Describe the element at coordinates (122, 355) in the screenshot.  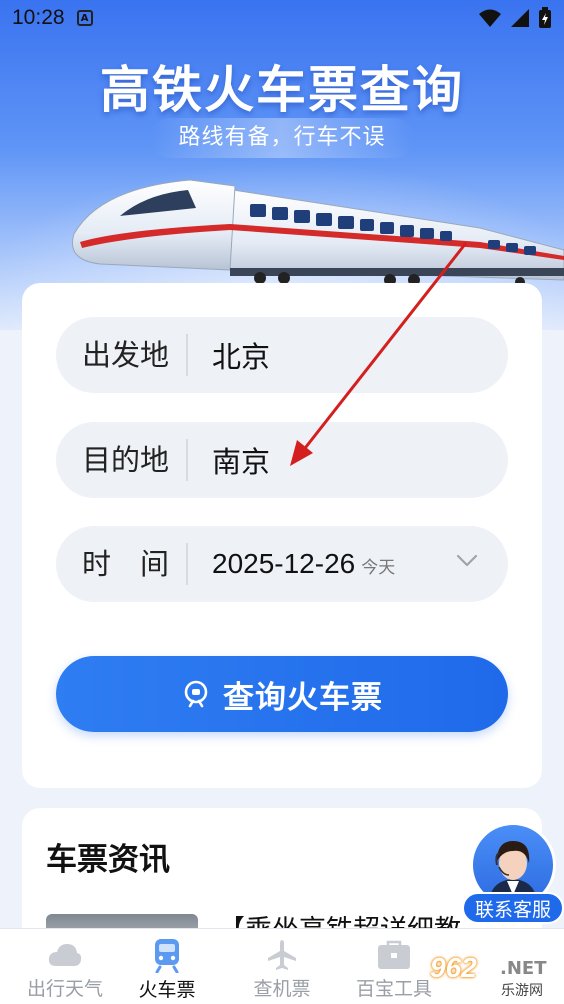
I see `departure-label: 出发地` at that location.